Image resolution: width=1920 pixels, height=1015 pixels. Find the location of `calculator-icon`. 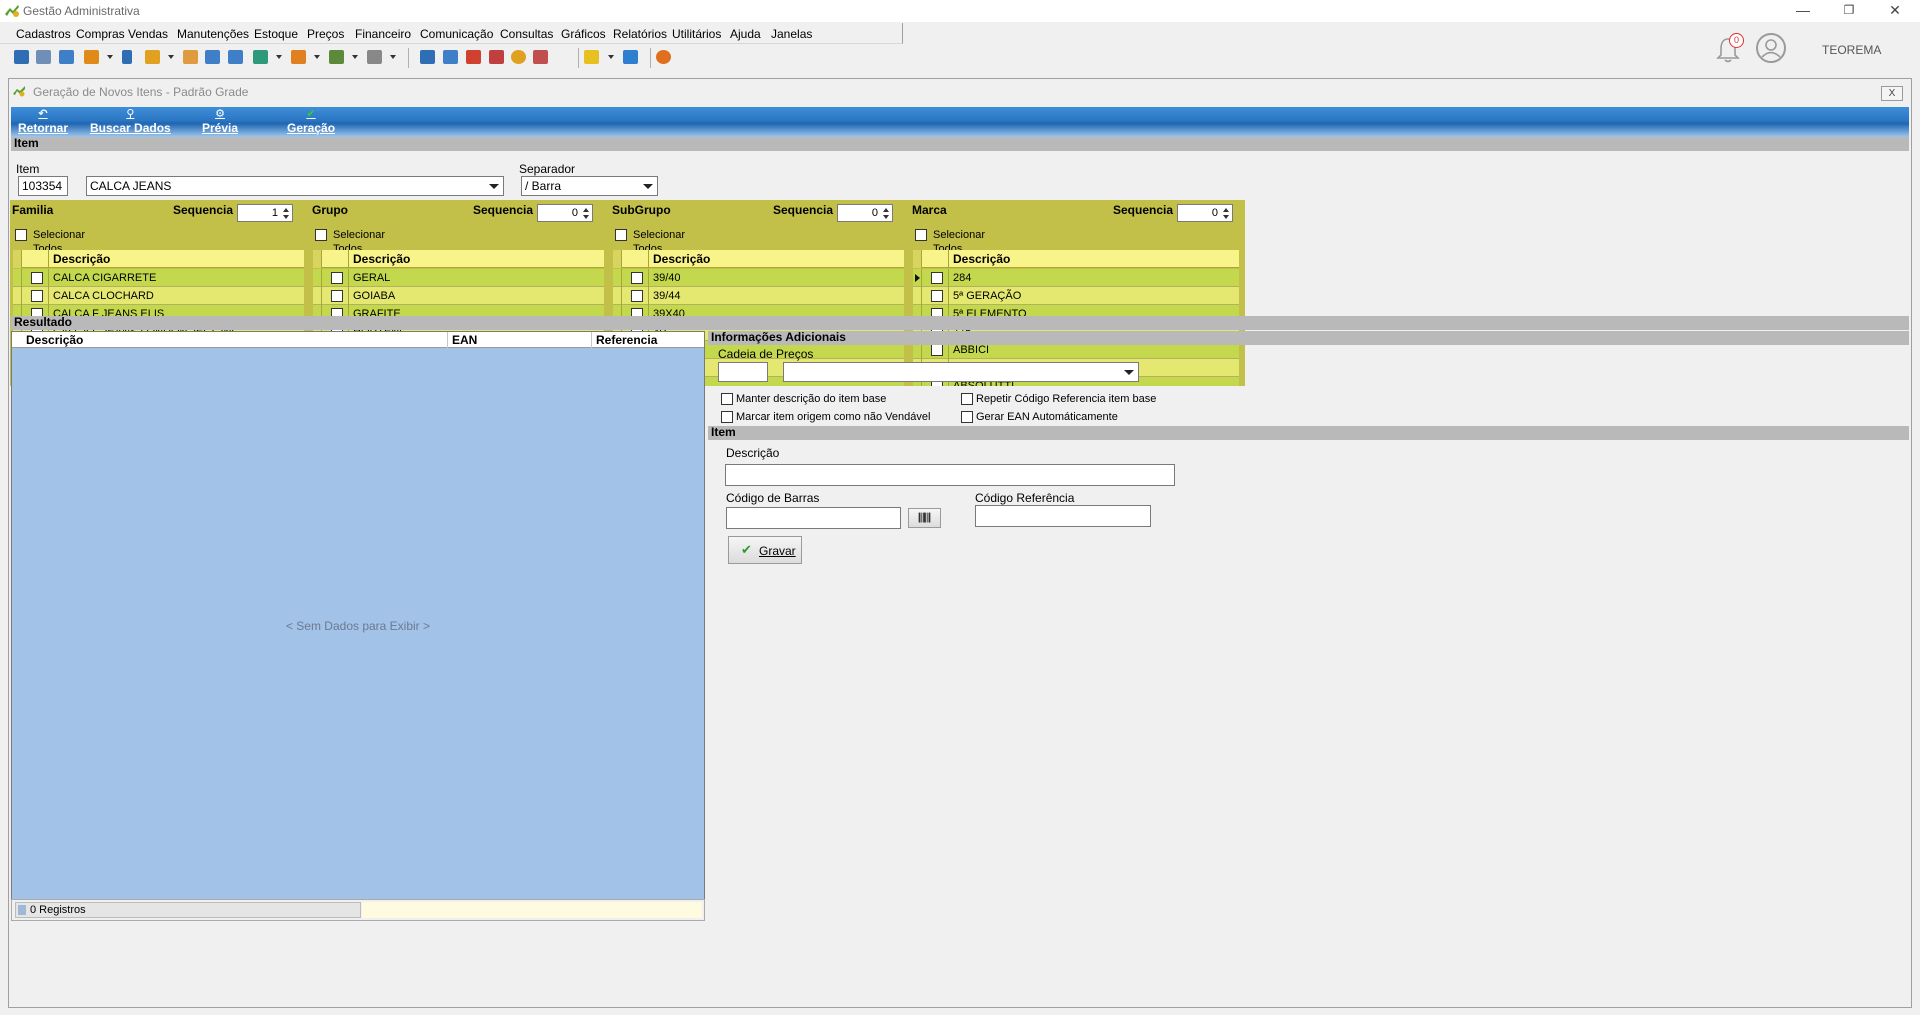

calculator-icon is located at coordinates (450, 57).